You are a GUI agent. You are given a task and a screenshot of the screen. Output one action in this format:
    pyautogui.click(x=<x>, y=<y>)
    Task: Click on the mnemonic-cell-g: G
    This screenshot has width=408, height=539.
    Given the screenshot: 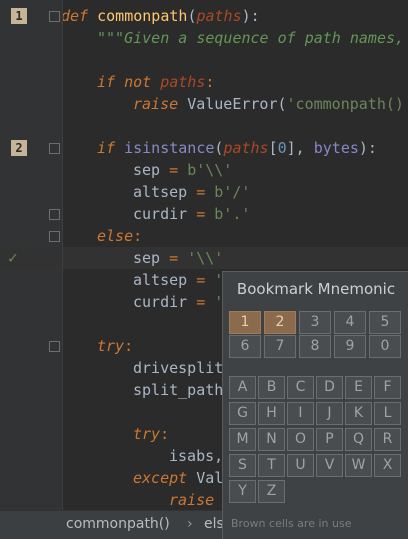 What is the action you would take?
    pyautogui.click(x=242, y=413)
    